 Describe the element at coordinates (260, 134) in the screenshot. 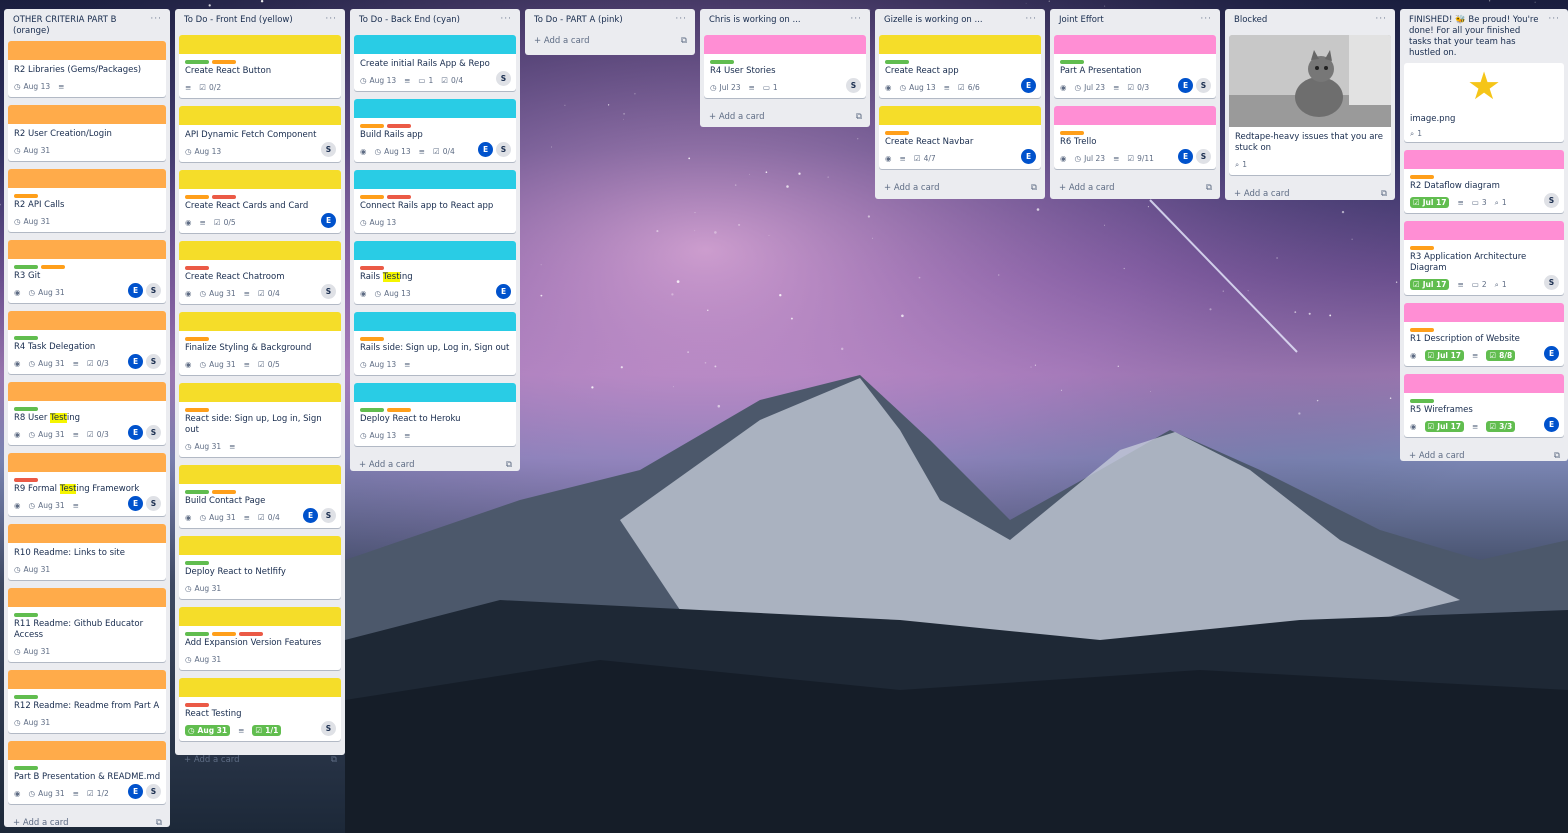

I see `card: API Dynamic Fetch Component ◷ Aug 13 S` at that location.